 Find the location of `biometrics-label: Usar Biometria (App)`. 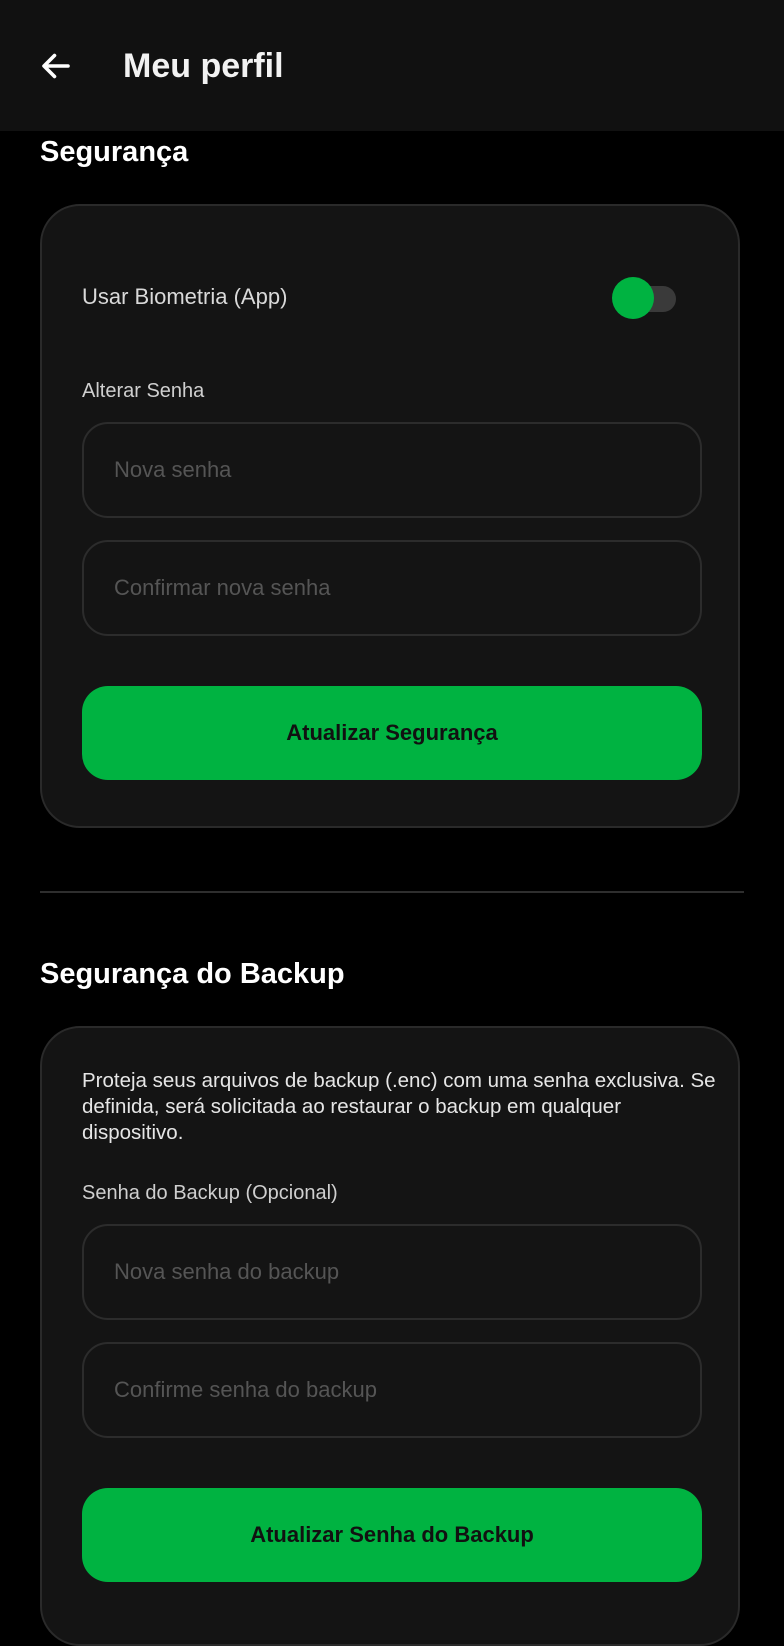

biometrics-label: Usar Biometria (App) is located at coordinates (185, 296).